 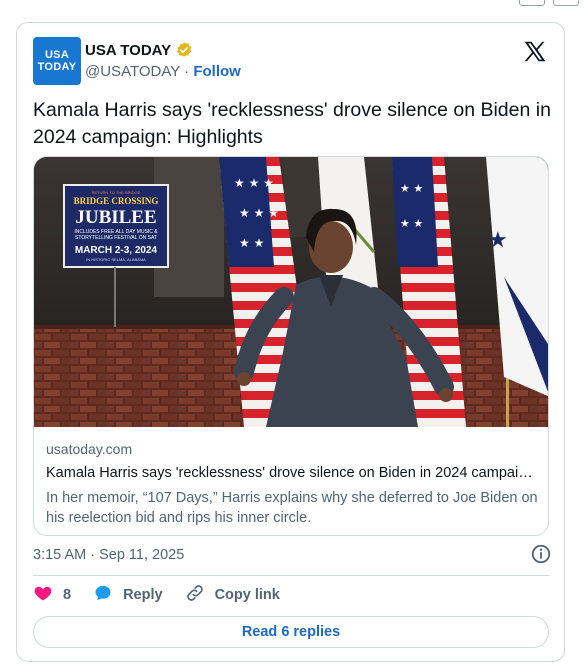 What do you see at coordinates (43, 595) in the screenshot?
I see `heart-icon` at bounding box center [43, 595].